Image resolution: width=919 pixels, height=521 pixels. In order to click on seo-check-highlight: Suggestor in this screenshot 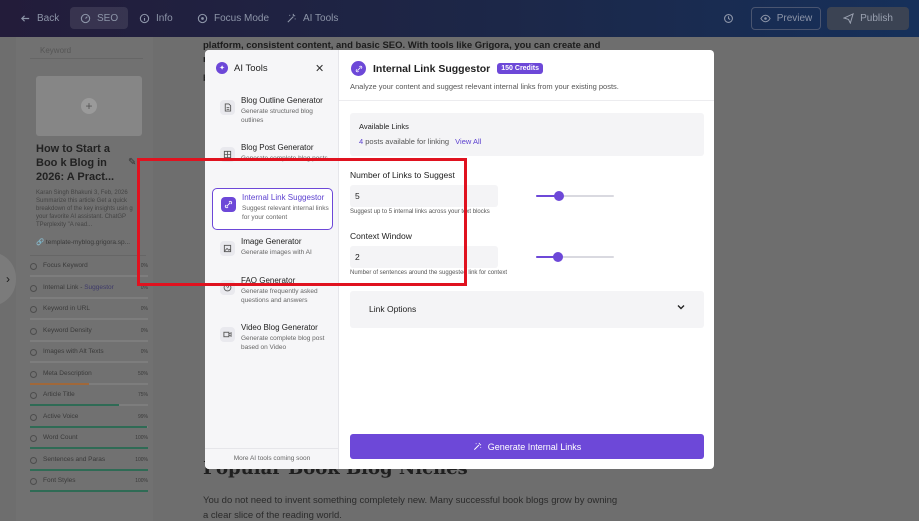, I will do `click(99, 287)`.